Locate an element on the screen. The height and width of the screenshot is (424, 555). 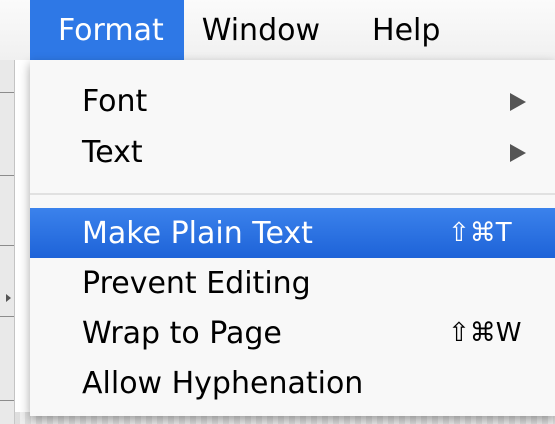
menu-item-make-plain-text: Make Plain Text ⇧⌘T is located at coordinates (292, 233).